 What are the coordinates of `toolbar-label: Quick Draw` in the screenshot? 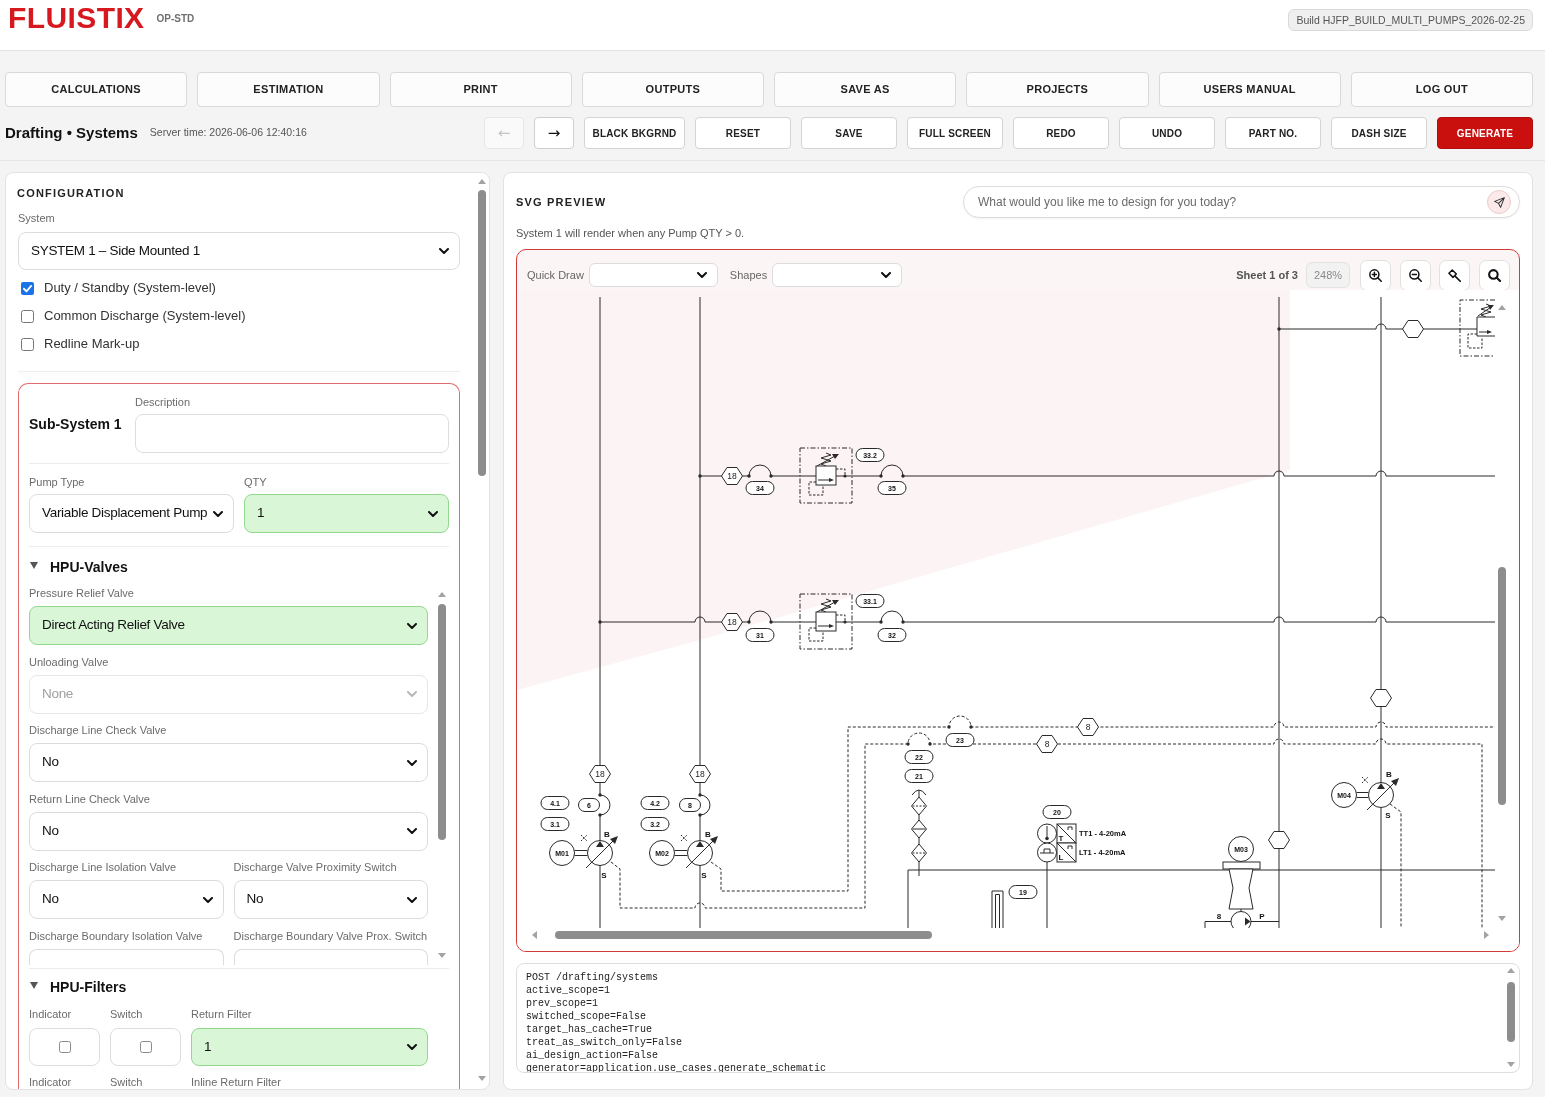 It's located at (555, 275).